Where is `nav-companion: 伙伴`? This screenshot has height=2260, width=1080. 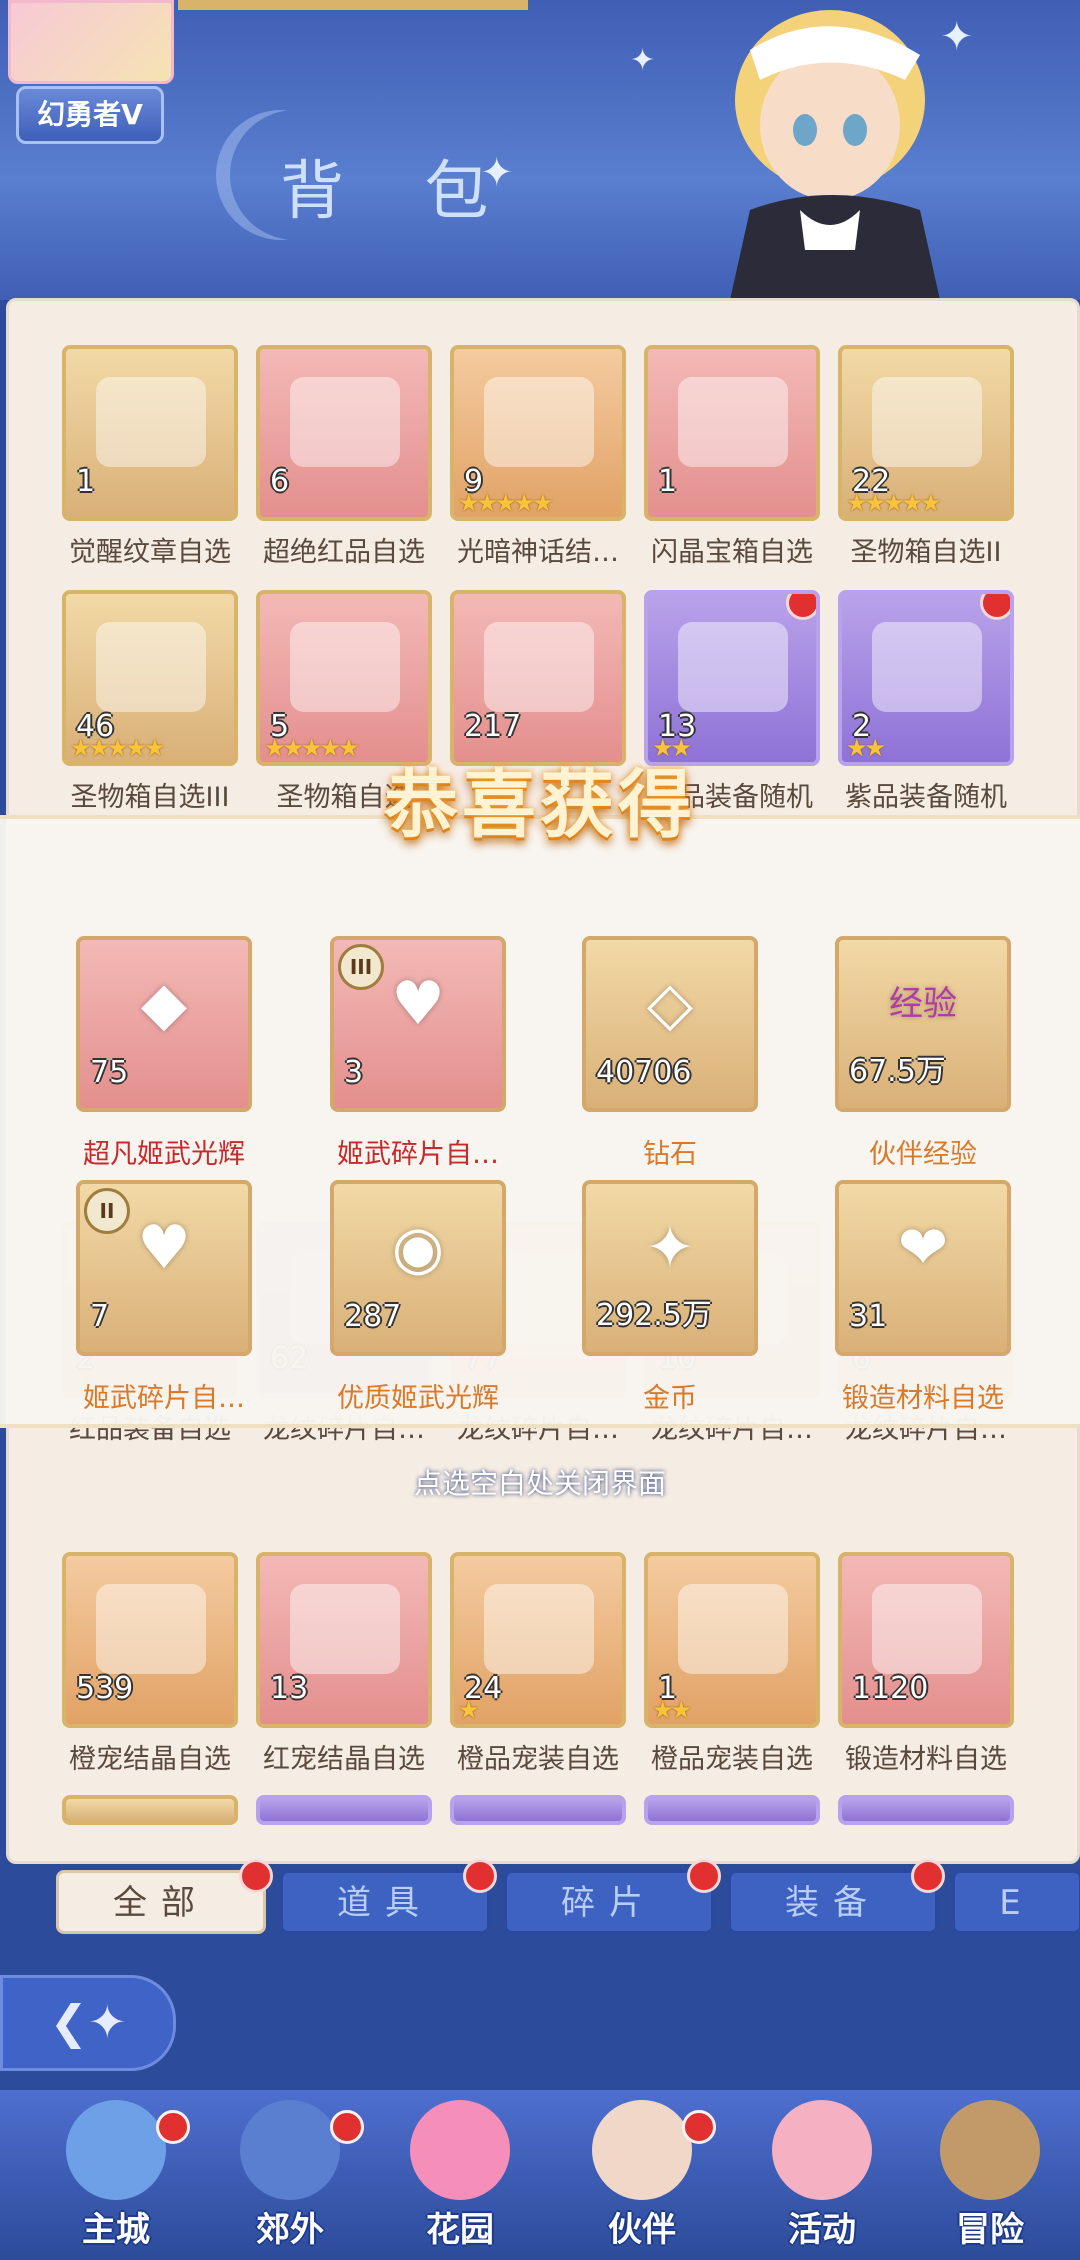 nav-companion: 伙伴 is located at coordinates (642, 2175).